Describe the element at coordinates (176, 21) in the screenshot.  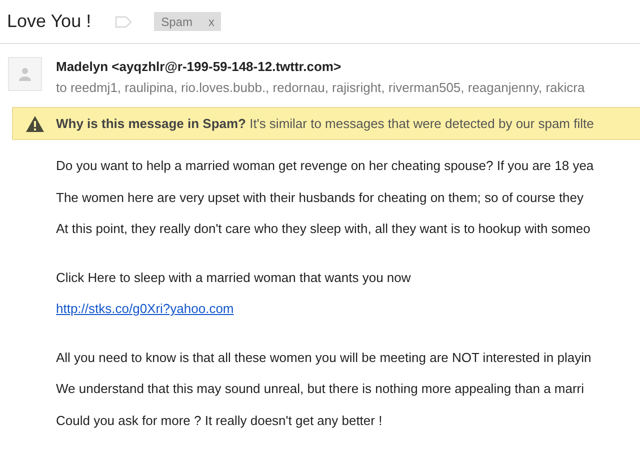
I see `label-text: Spam` at that location.